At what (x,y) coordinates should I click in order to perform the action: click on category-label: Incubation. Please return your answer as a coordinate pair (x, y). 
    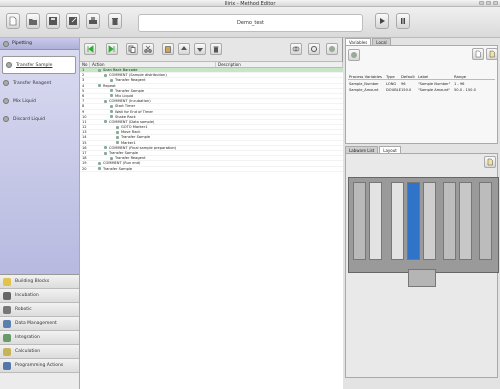
    Looking at the image, I should click on (27, 295).